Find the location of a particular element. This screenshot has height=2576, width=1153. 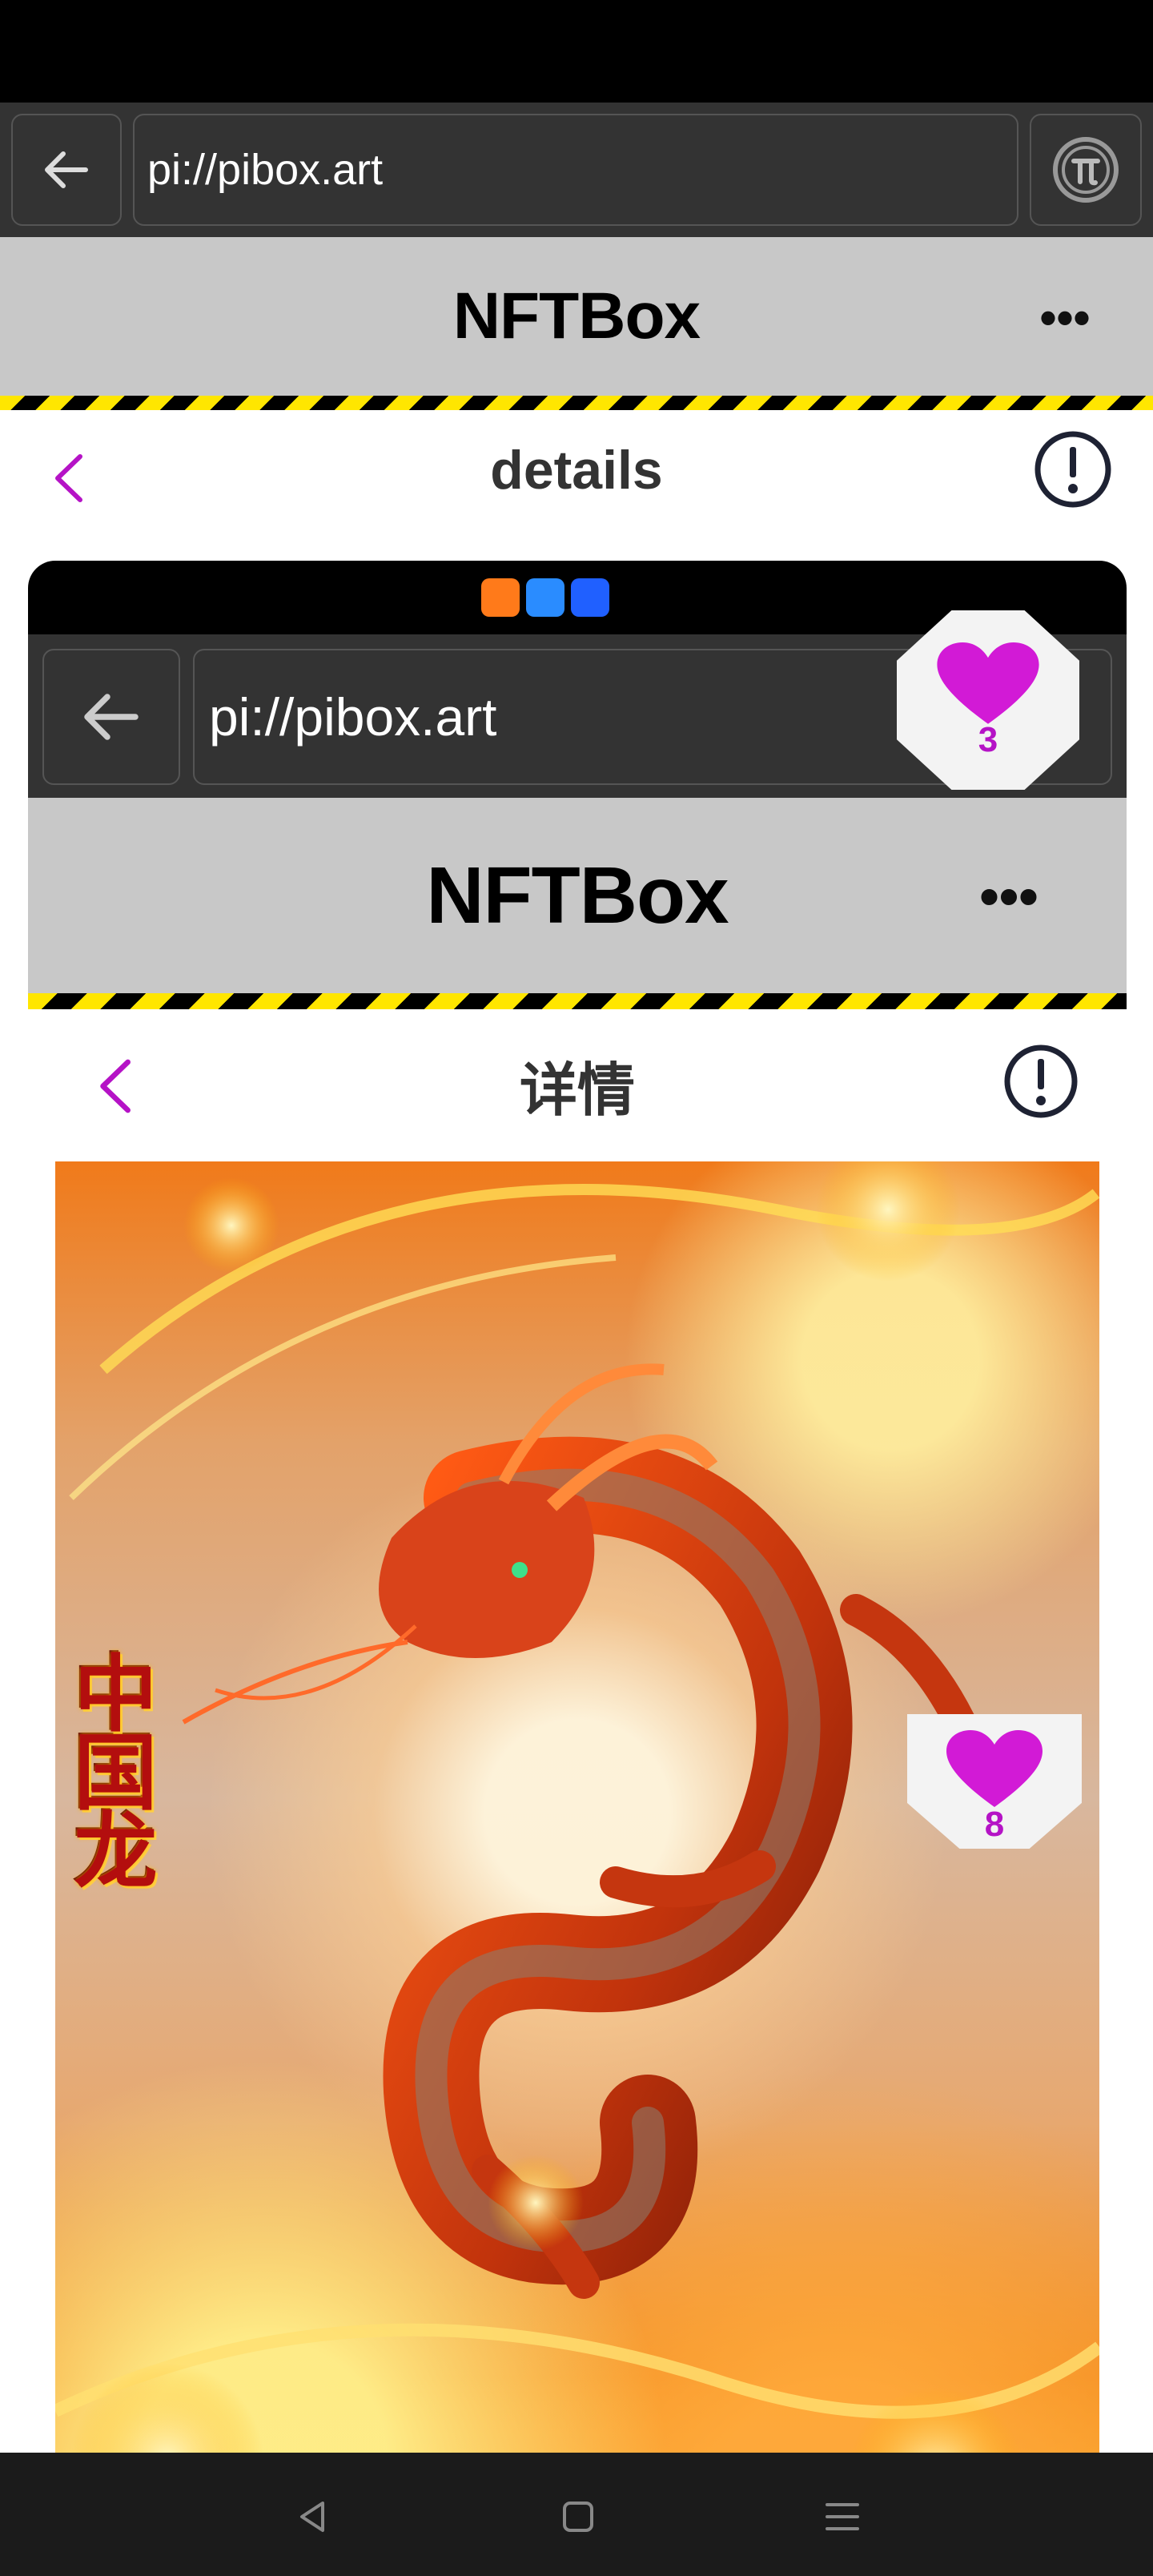

info-button is located at coordinates (1073, 469).